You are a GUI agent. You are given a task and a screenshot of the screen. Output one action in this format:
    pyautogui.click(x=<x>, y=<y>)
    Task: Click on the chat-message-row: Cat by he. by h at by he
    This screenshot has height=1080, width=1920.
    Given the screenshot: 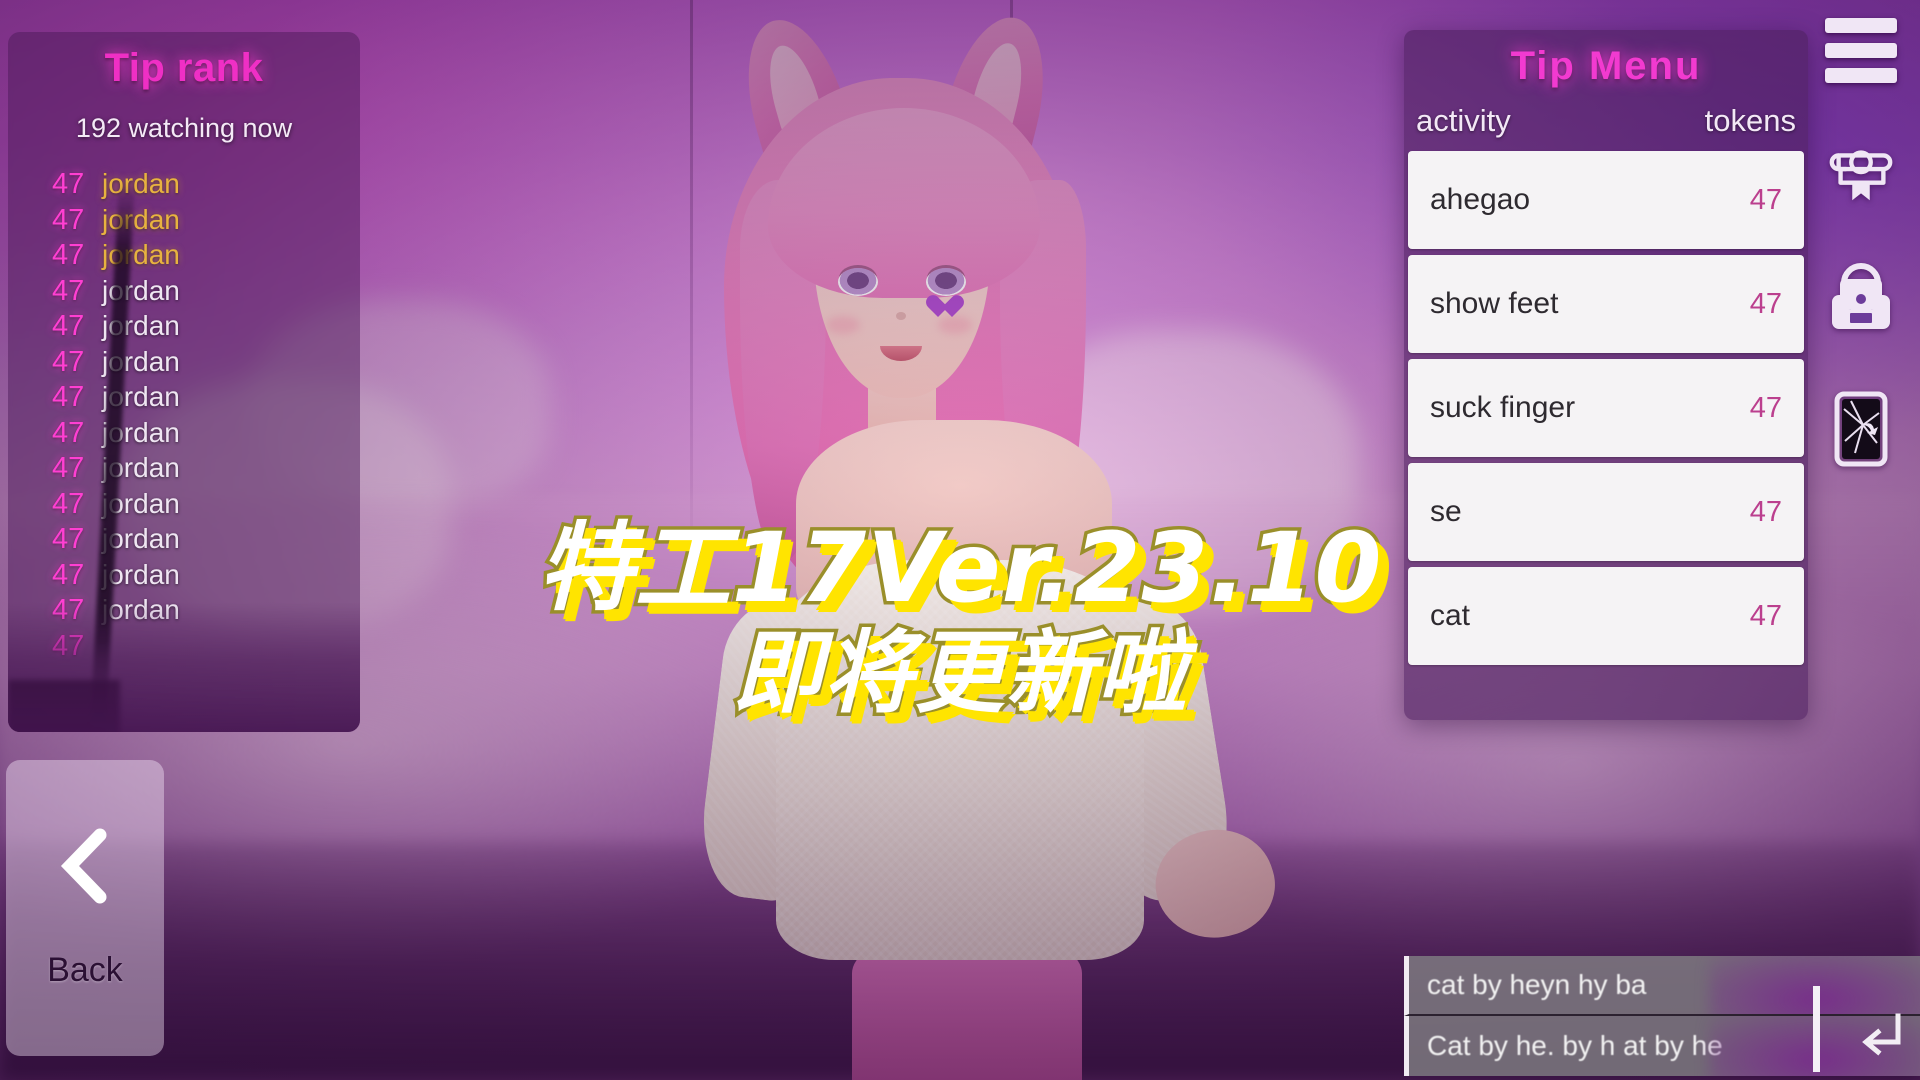 What is the action you would take?
    pyautogui.click(x=1662, y=1046)
    